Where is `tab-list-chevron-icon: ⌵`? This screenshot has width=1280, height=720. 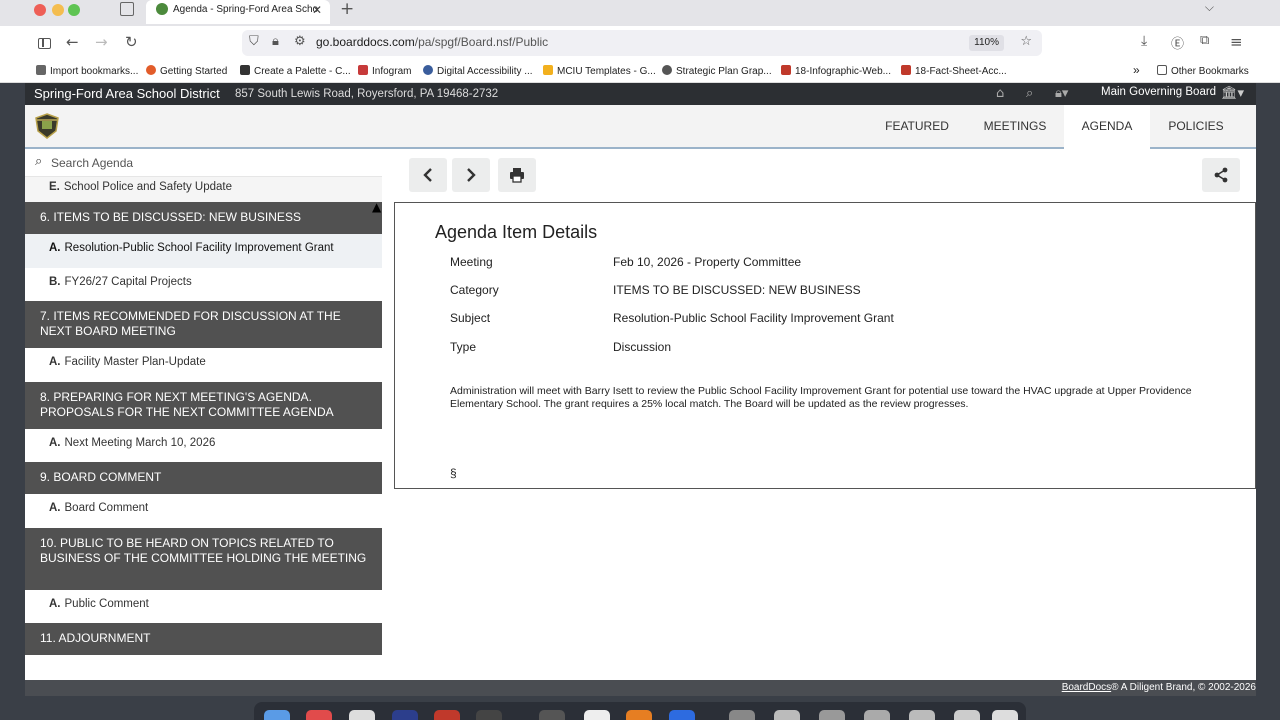 tab-list-chevron-icon: ⌵ is located at coordinates (1209, 7).